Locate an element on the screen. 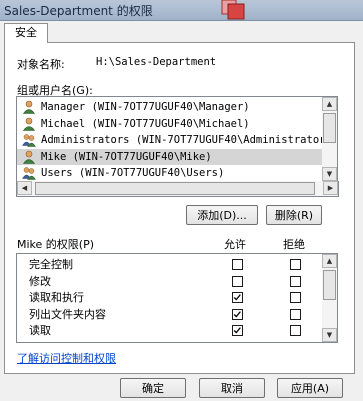  list-item: Manager (WIN-7OT77UGUF40\Manager) is located at coordinates (169, 107).